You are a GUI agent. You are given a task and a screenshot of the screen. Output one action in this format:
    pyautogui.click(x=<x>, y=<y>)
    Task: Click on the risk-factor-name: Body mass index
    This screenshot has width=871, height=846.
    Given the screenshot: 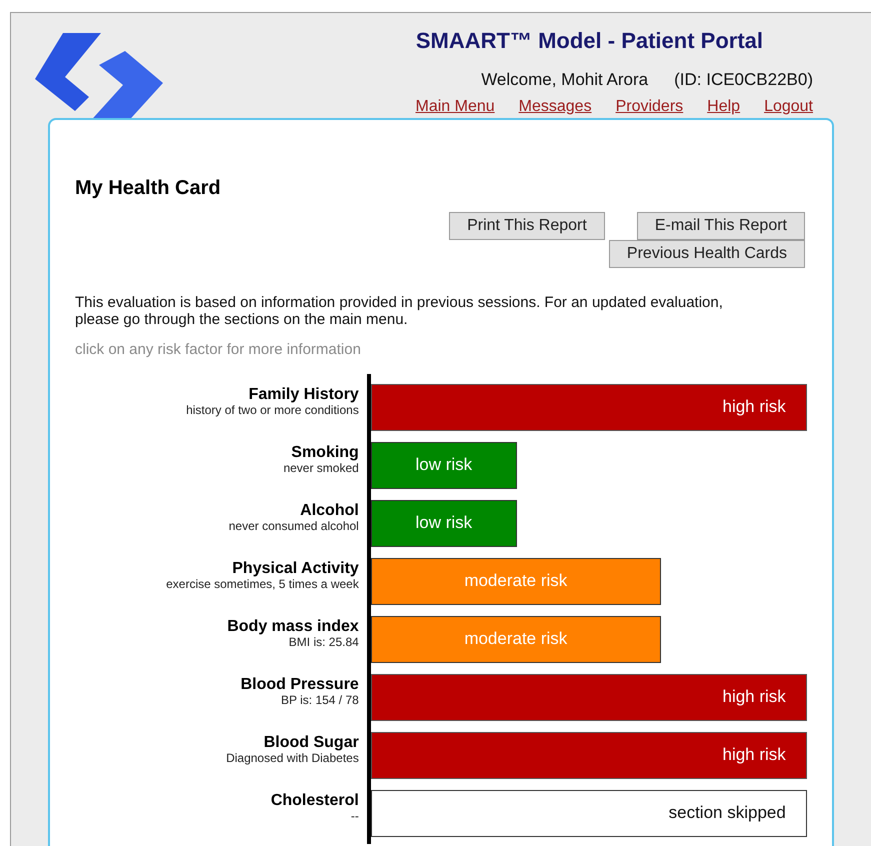 What is the action you would take?
    pyautogui.click(x=293, y=627)
    